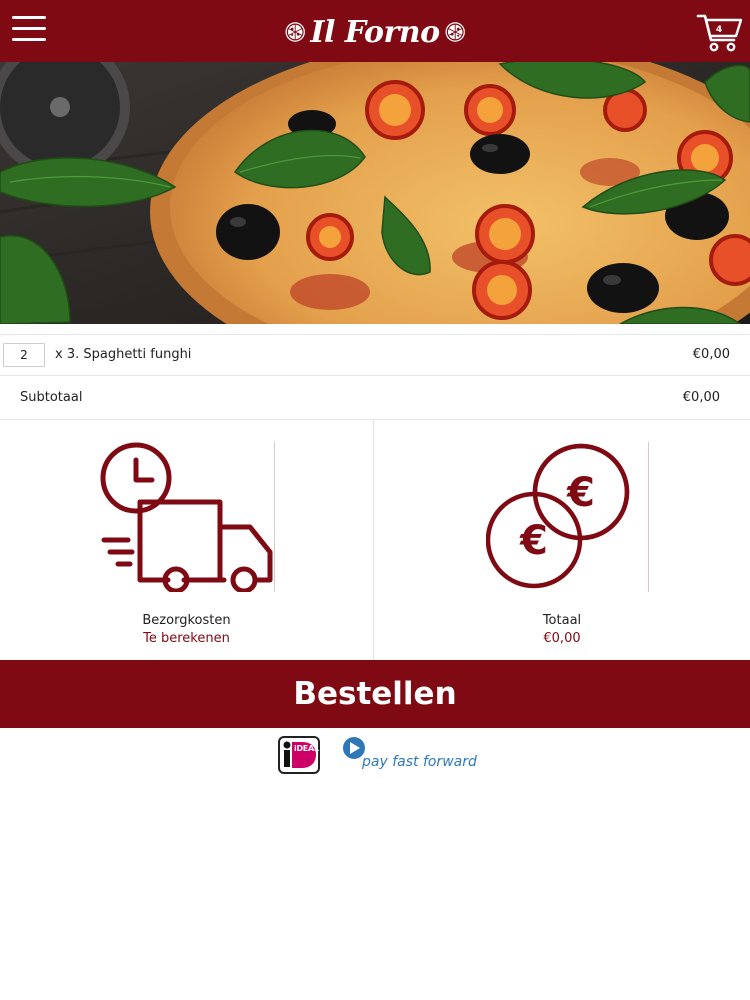 Image resolution: width=750 pixels, height=1000 pixels. What do you see at coordinates (558, 516) in the screenshot?
I see `euro-coins-icon: € €` at bounding box center [558, 516].